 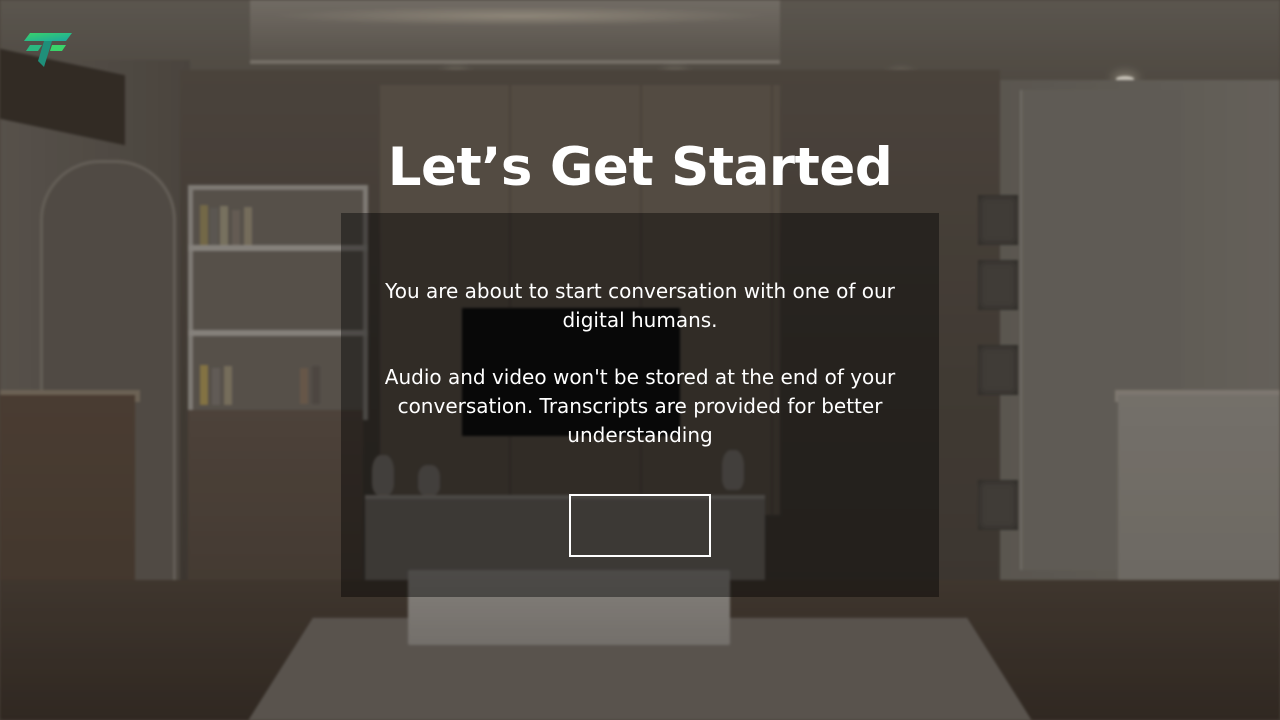 What do you see at coordinates (49, 49) in the screenshot?
I see `brand-logo-icon` at bounding box center [49, 49].